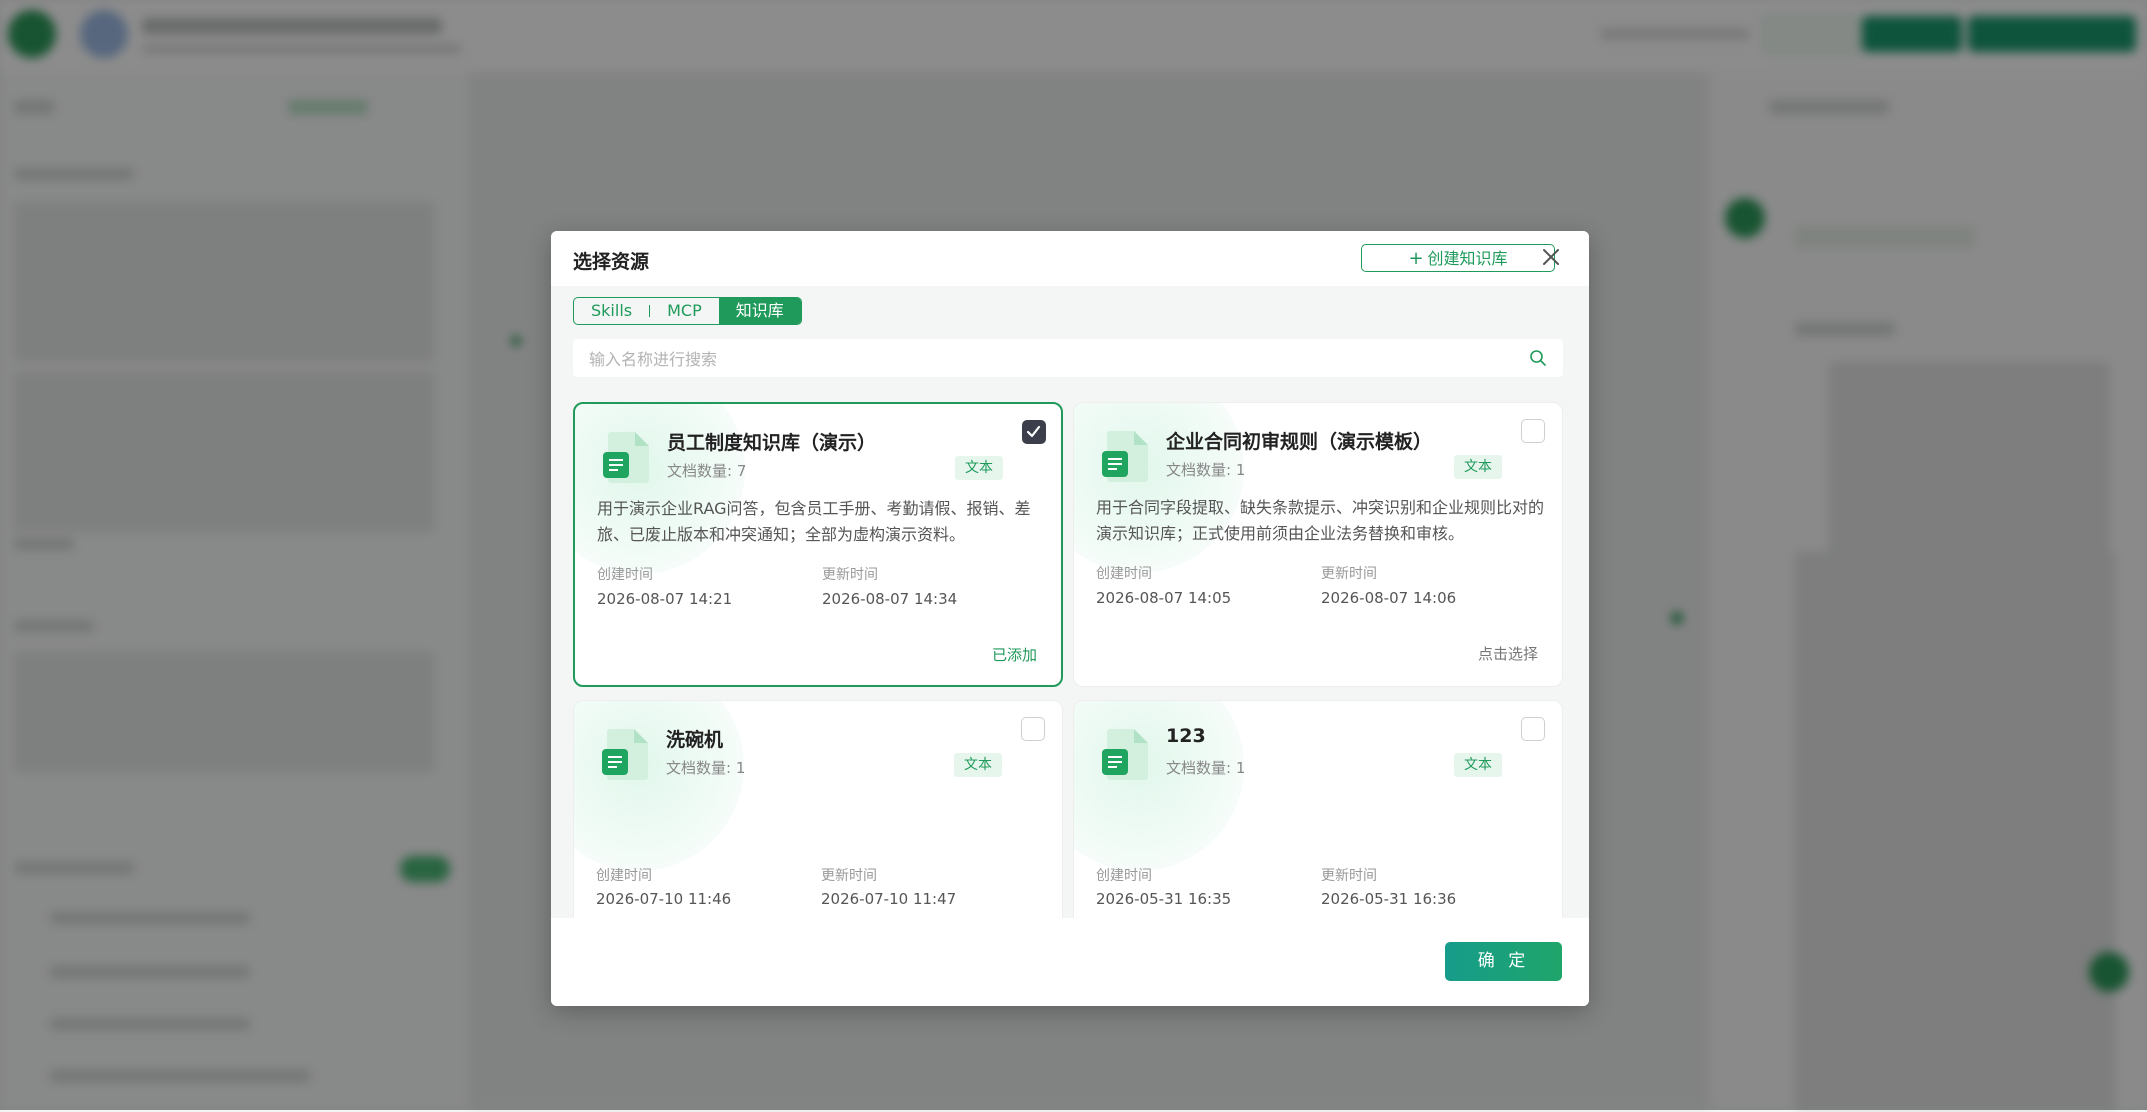 The height and width of the screenshot is (1112, 2147). I want to click on created-time-value: 2026-05-31 16:35, so click(1164, 899).